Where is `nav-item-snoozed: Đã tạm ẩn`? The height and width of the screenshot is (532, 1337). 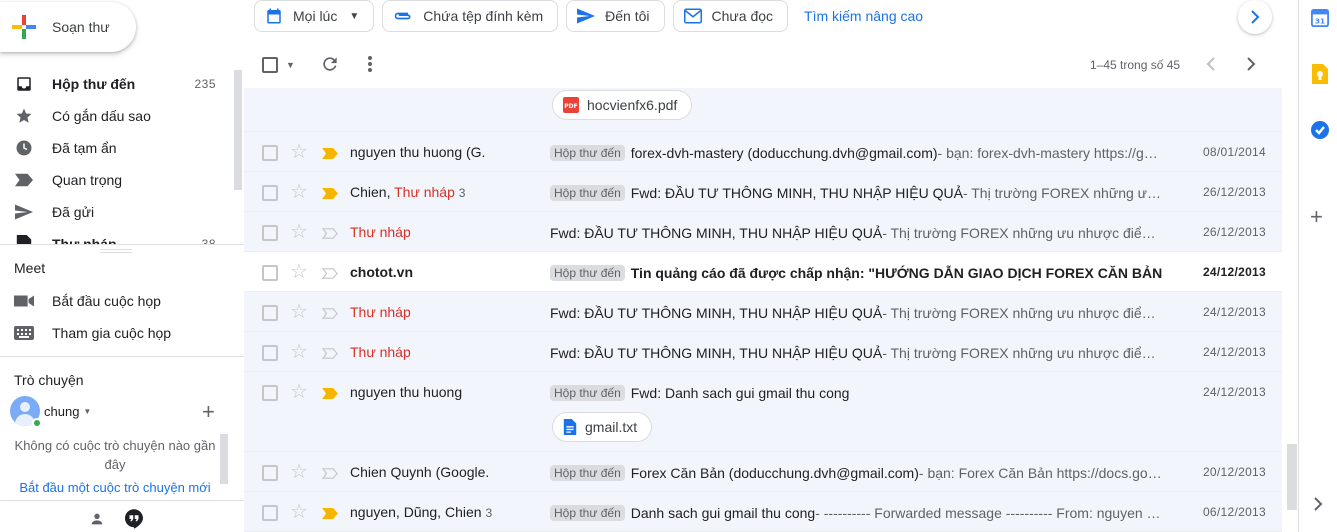
nav-item-snoozed: Đã tạm ẩn is located at coordinates (116, 148).